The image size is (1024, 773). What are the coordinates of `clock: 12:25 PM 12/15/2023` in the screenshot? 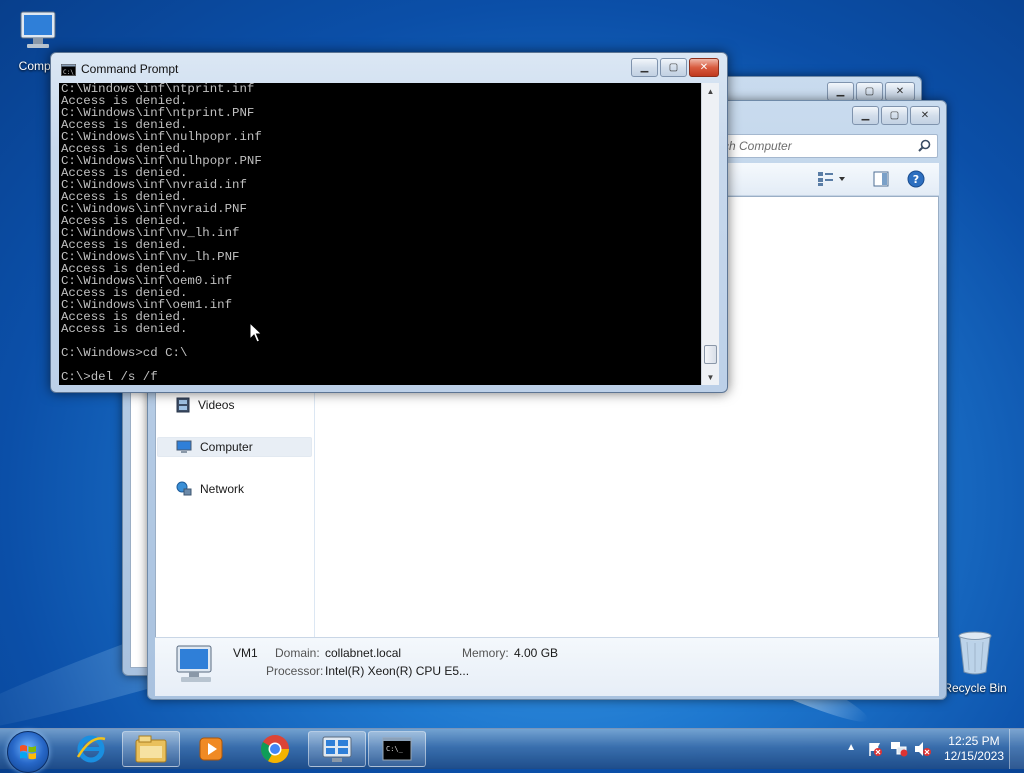 It's located at (974, 749).